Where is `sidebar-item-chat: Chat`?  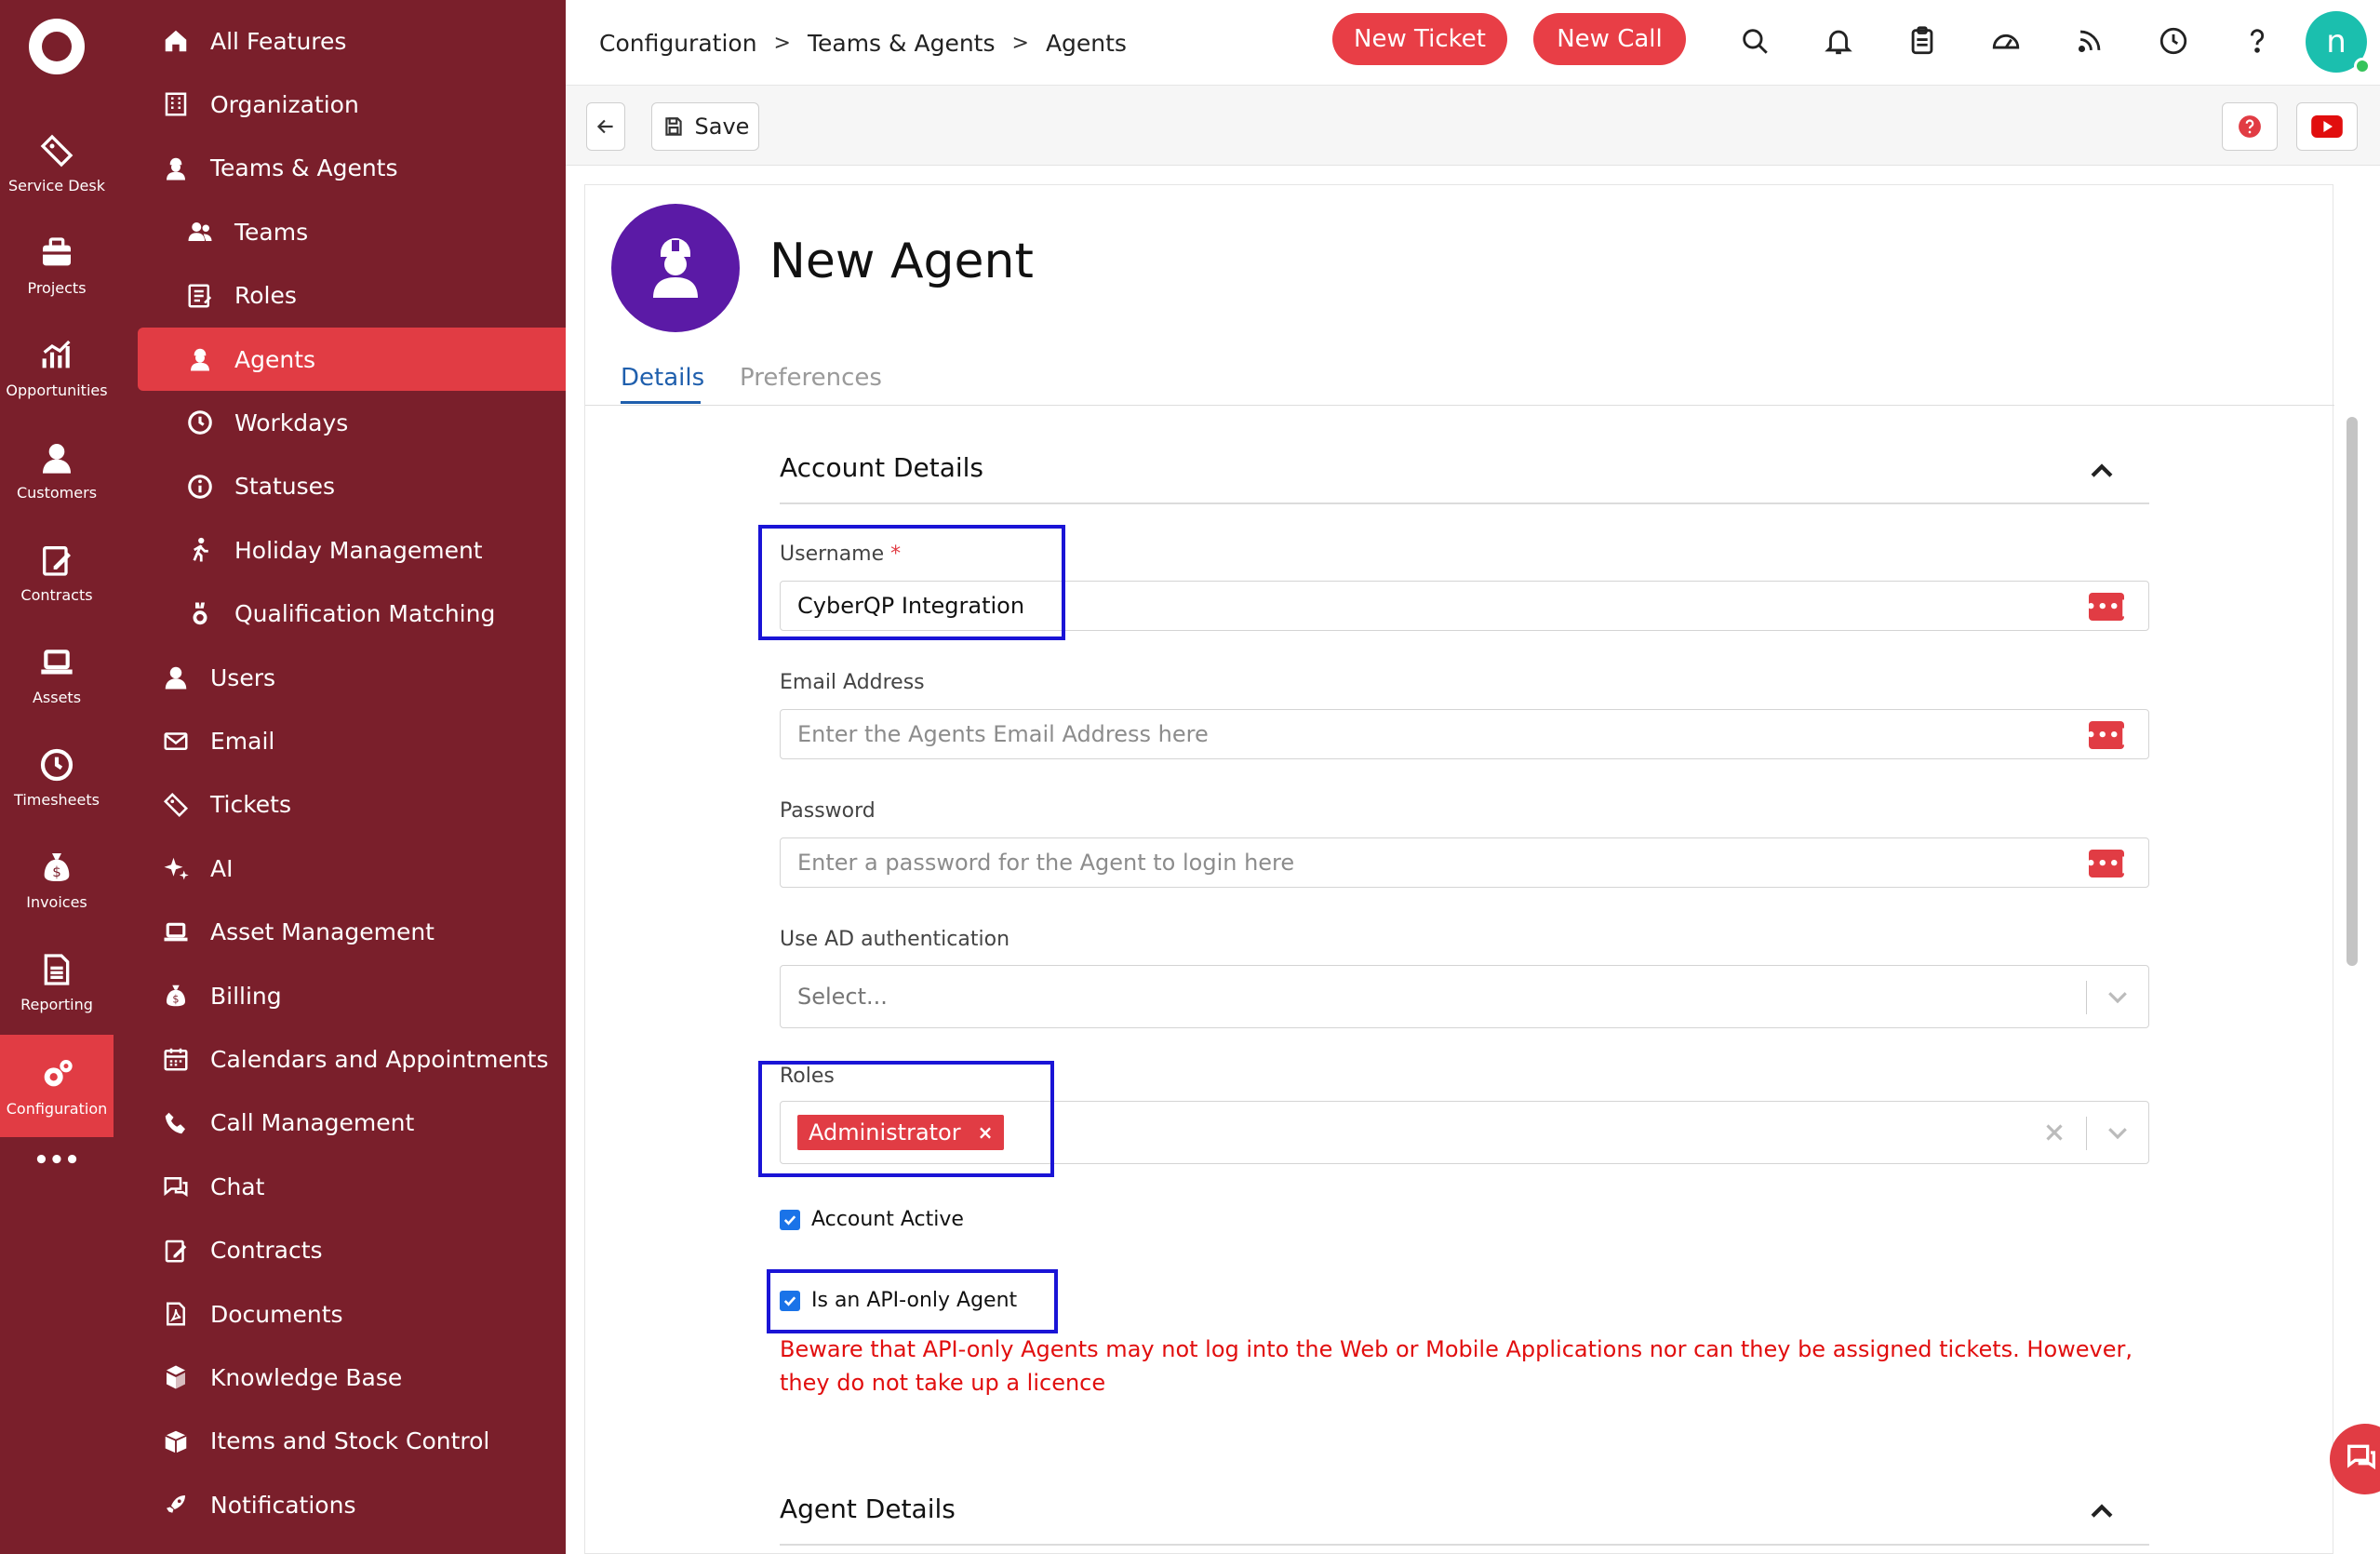 sidebar-item-chat: Chat is located at coordinates (352, 1186).